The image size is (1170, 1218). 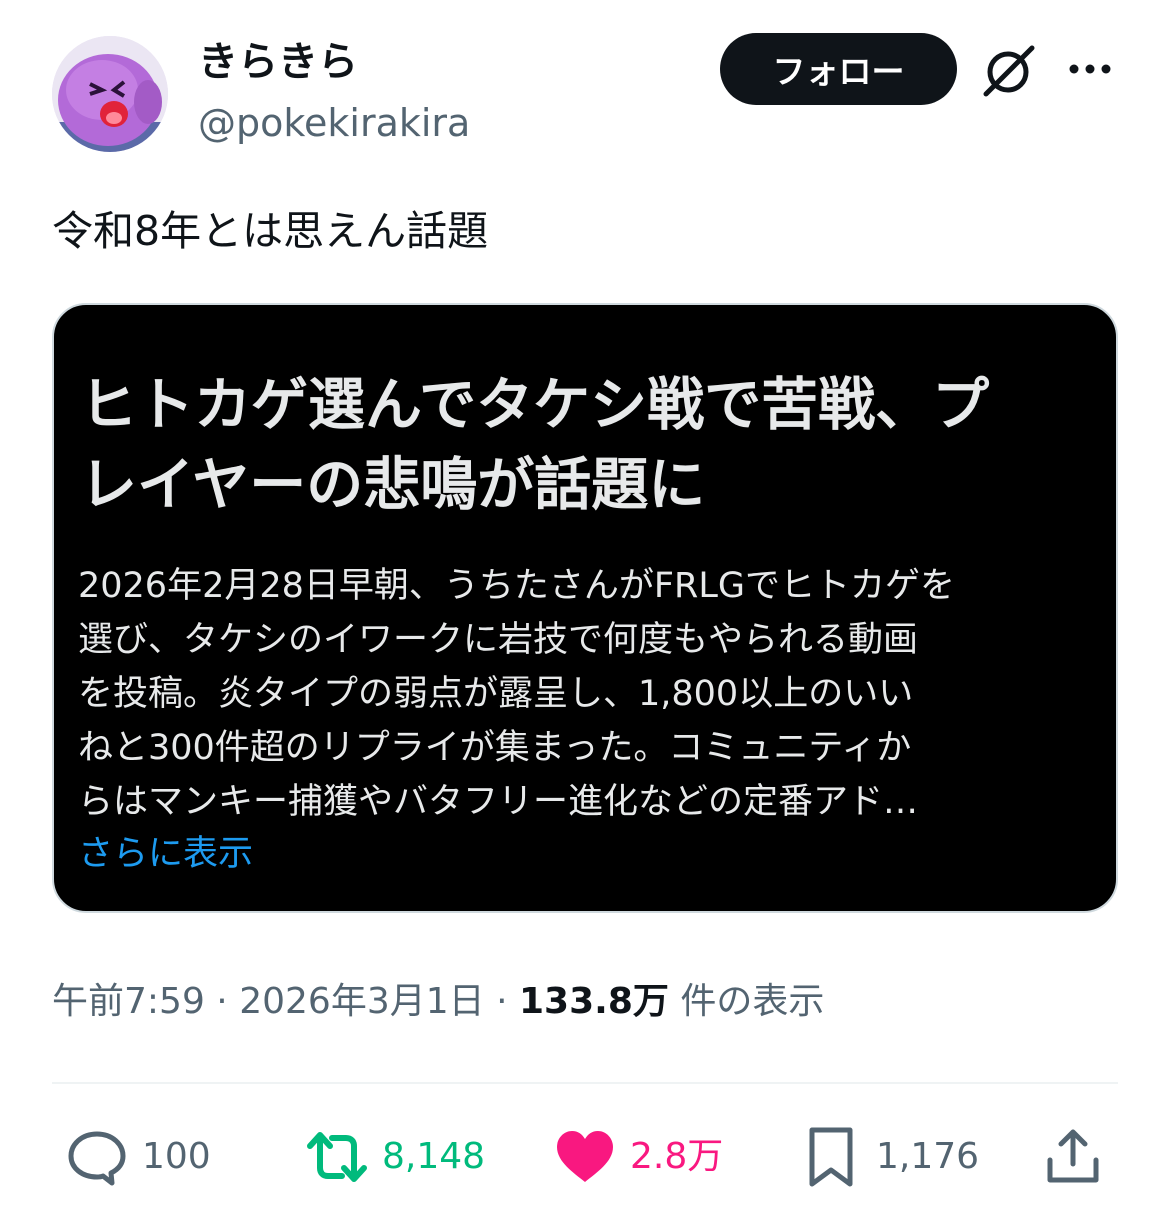 What do you see at coordinates (1009, 71) in the screenshot?
I see `grok-icon` at bounding box center [1009, 71].